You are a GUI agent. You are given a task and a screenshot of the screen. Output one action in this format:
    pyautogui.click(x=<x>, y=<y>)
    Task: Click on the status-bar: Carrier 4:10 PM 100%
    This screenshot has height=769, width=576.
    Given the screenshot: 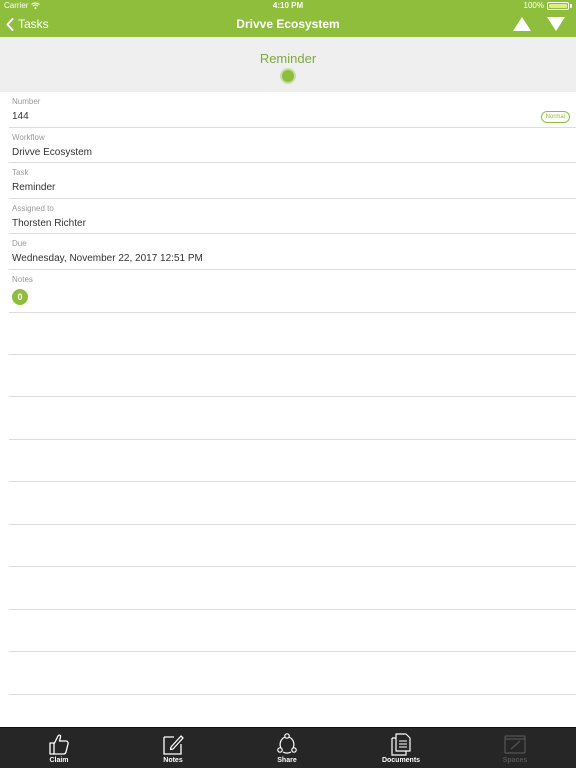 What is the action you would take?
    pyautogui.click(x=288, y=6)
    